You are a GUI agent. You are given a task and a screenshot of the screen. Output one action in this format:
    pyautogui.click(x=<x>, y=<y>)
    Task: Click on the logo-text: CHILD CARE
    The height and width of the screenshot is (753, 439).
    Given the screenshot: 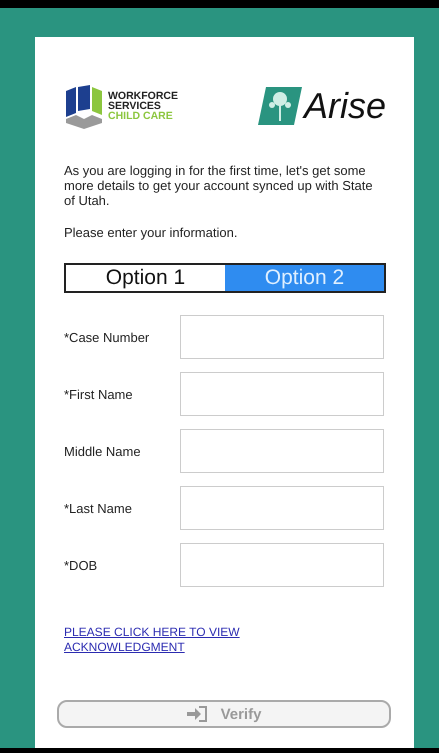 What is the action you would take?
    pyautogui.click(x=141, y=116)
    